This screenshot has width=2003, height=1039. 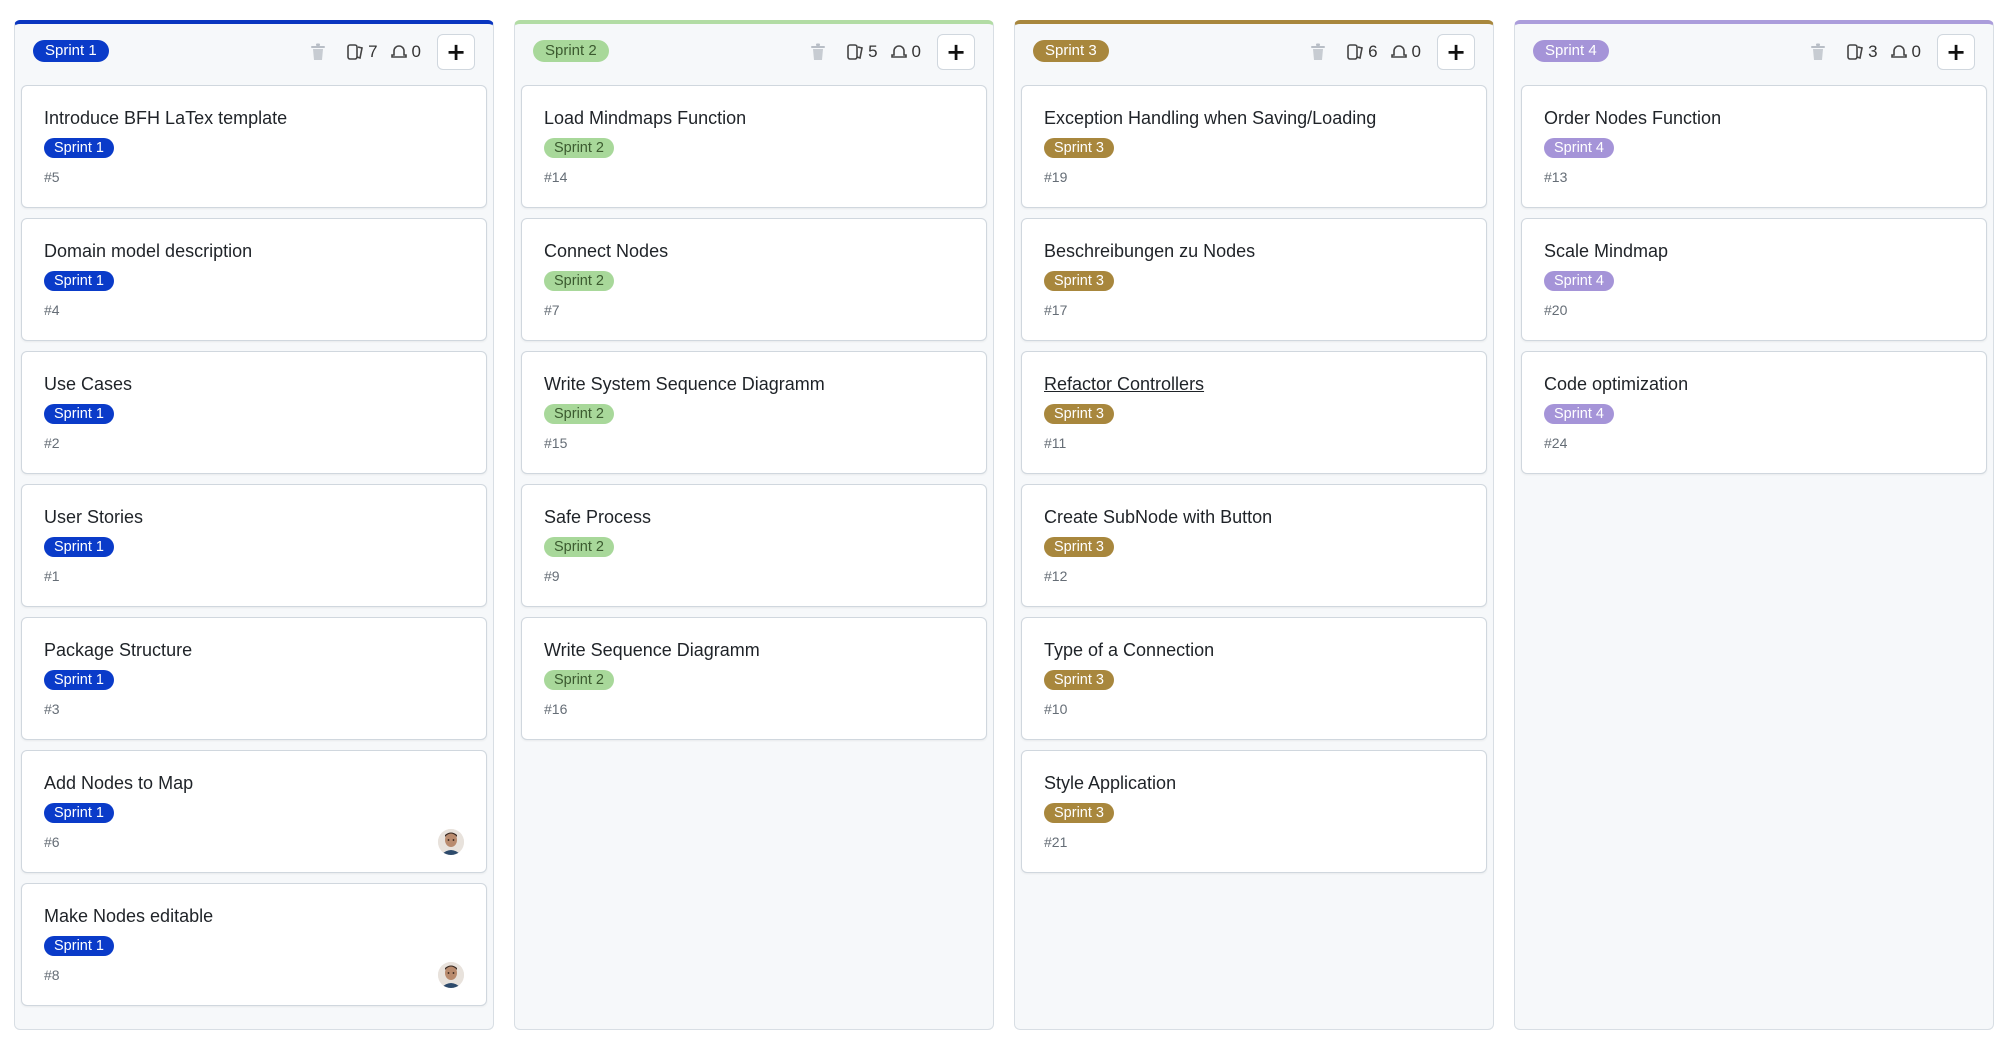 What do you see at coordinates (1606, 251) in the screenshot?
I see `card-title: Scale Mindmap` at bounding box center [1606, 251].